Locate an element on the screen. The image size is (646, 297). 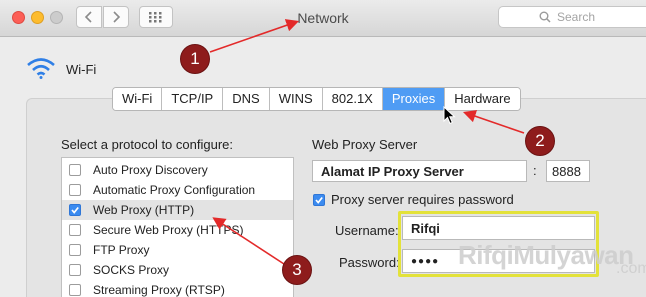
annotation-badge-3: 3 is located at coordinates (297, 270).